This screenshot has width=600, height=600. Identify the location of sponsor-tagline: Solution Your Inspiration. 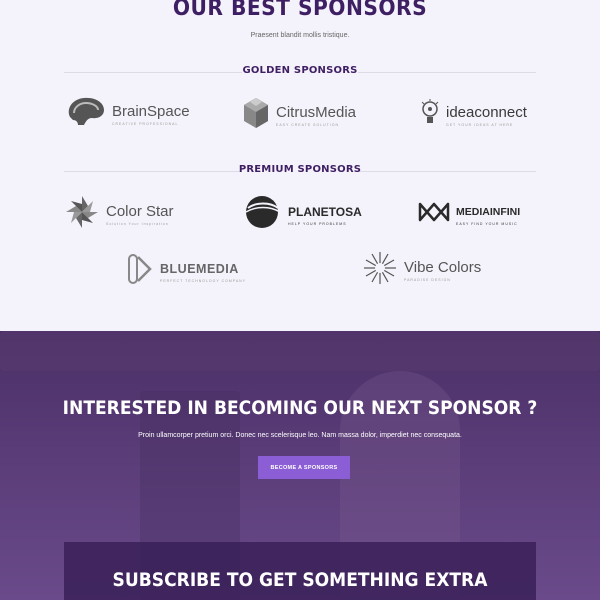
(137, 223).